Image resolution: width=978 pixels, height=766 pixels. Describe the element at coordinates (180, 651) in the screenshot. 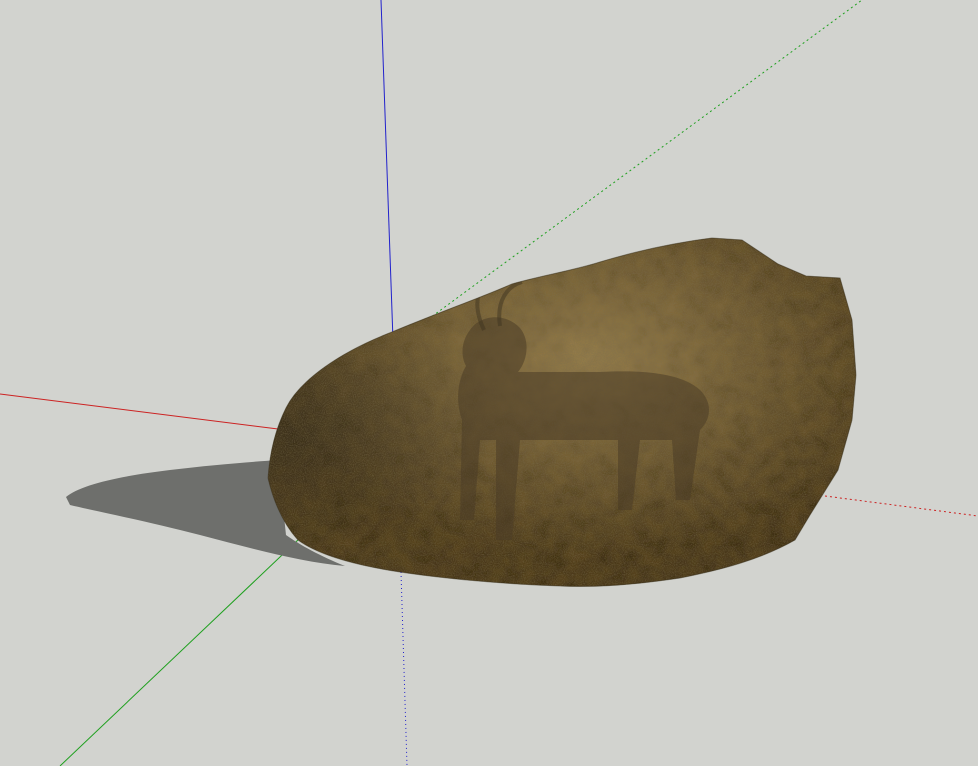

I see `green-axis-solid` at that location.